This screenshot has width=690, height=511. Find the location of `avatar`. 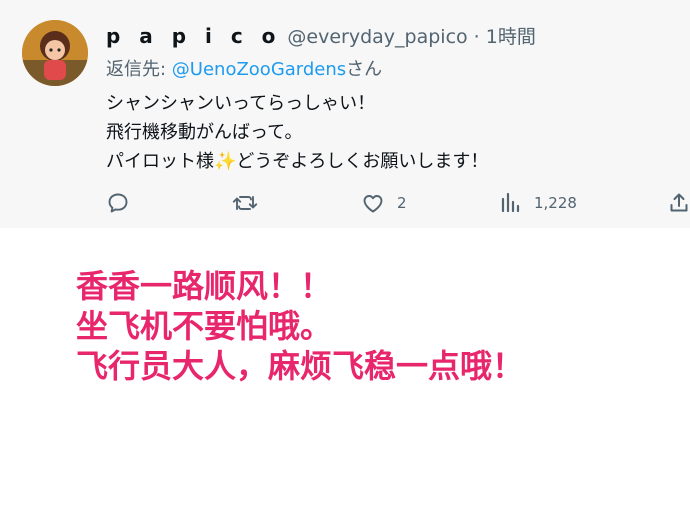

avatar is located at coordinates (55, 53).